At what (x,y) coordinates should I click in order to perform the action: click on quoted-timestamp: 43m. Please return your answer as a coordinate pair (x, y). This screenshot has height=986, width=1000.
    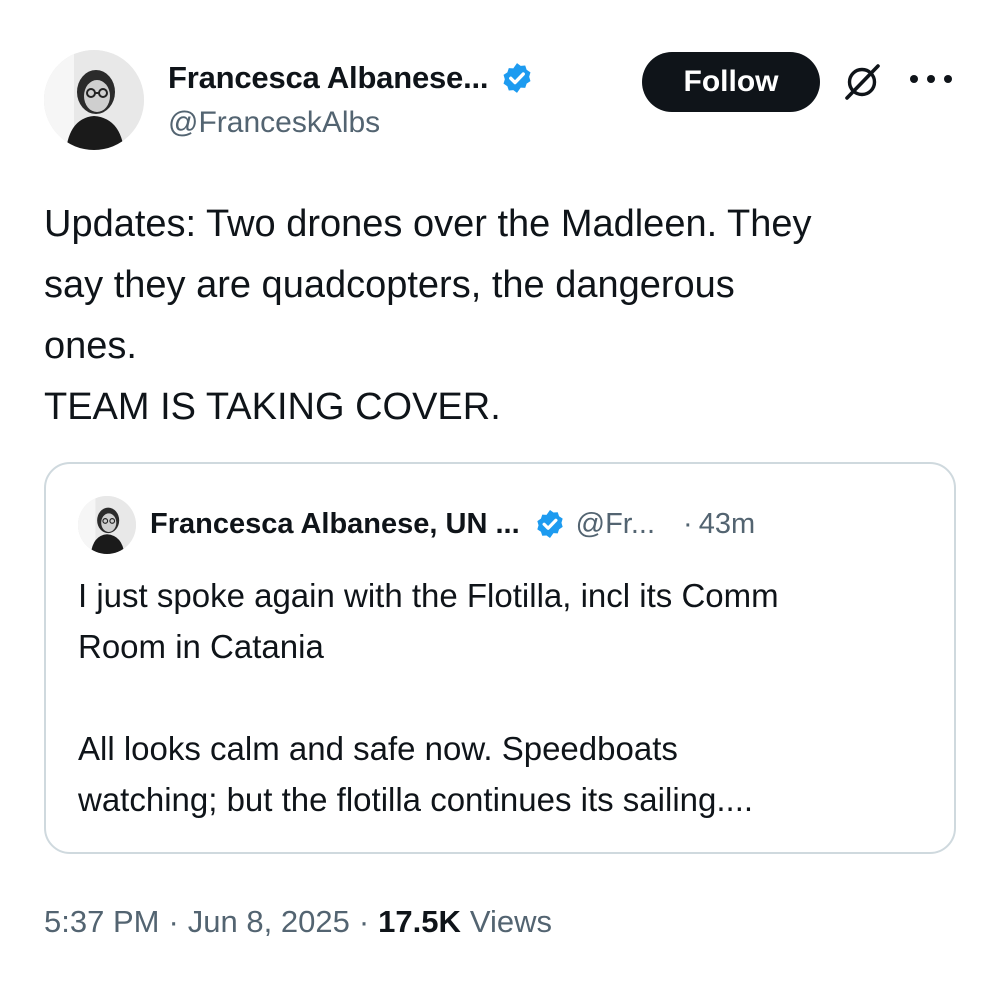
    Looking at the image, I should click on (727, 524).